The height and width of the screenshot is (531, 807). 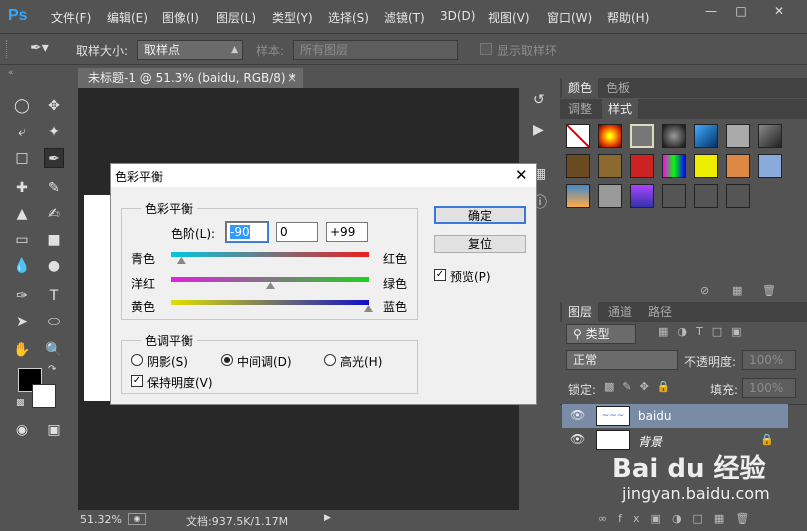 What do you see at coordinates (641, 386) in the screenshot?
I see `lock-icons: ▩✎✥🔒` at bounding box center [641, 386].